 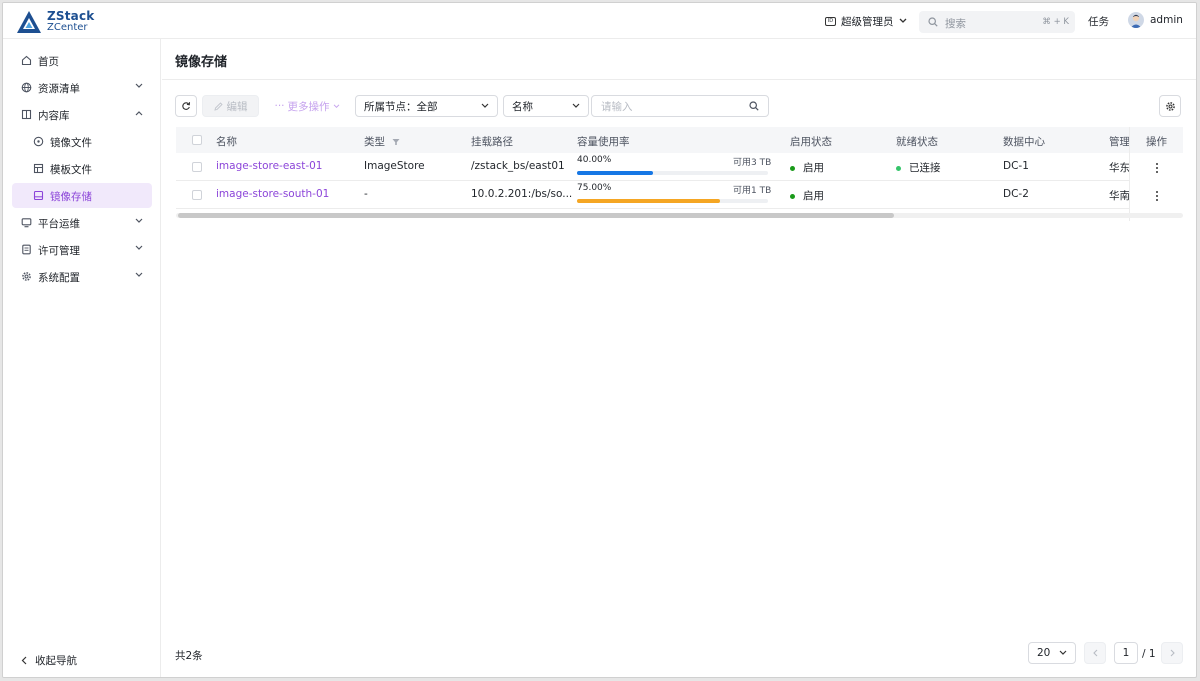 What do you see at coordinates (426, 106) in the screenshot?
I see `node-filter-select: 所属节点：全部` at bounding box center [426, 106].